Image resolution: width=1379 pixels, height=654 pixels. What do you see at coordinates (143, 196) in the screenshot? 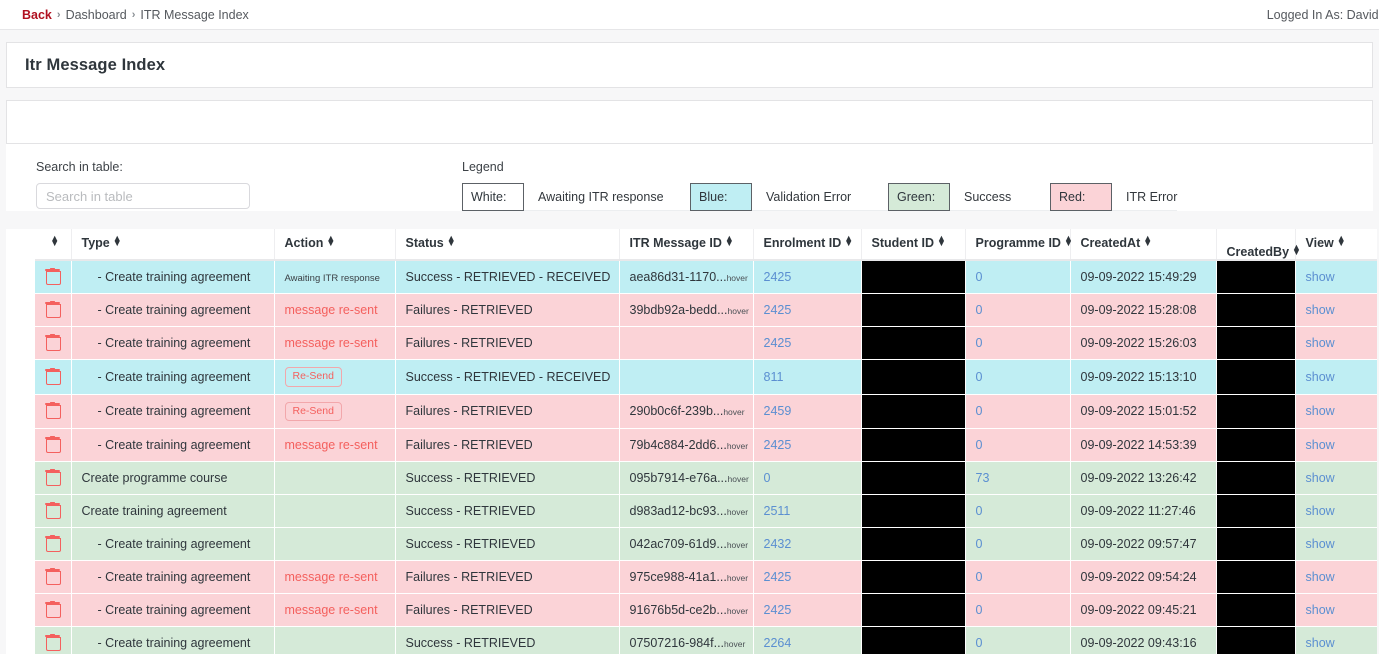
I see `search-input` at bounding box center [143, 196].